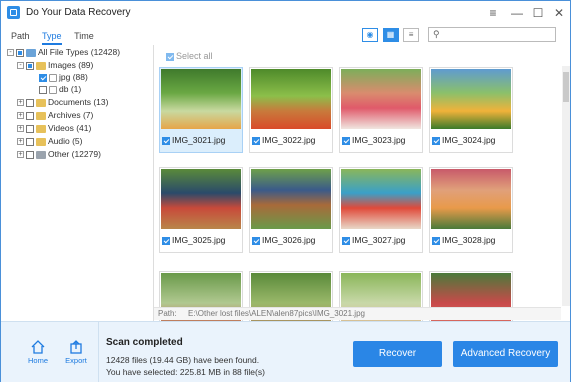 The height and width of the screenshot is (382, 571). Describe the element at coordinates (471, 210) in the screenshot. I see `thumbnail-item: IMG_3028.jpg` at that location.